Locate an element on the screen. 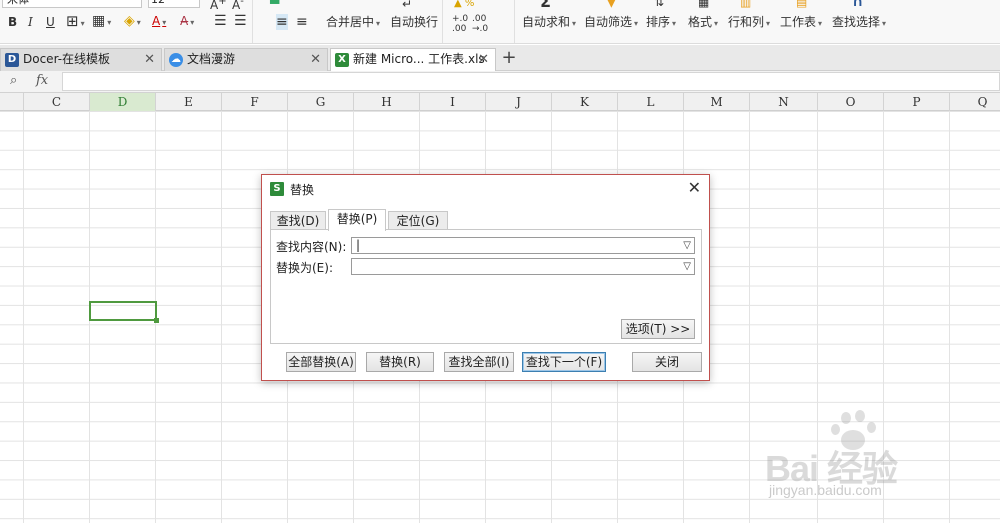 Image resolution: width=1000 pixels, height=523 pixels. rows-cols-button: 行和列 ▾ is located at coordinates (749, 23).